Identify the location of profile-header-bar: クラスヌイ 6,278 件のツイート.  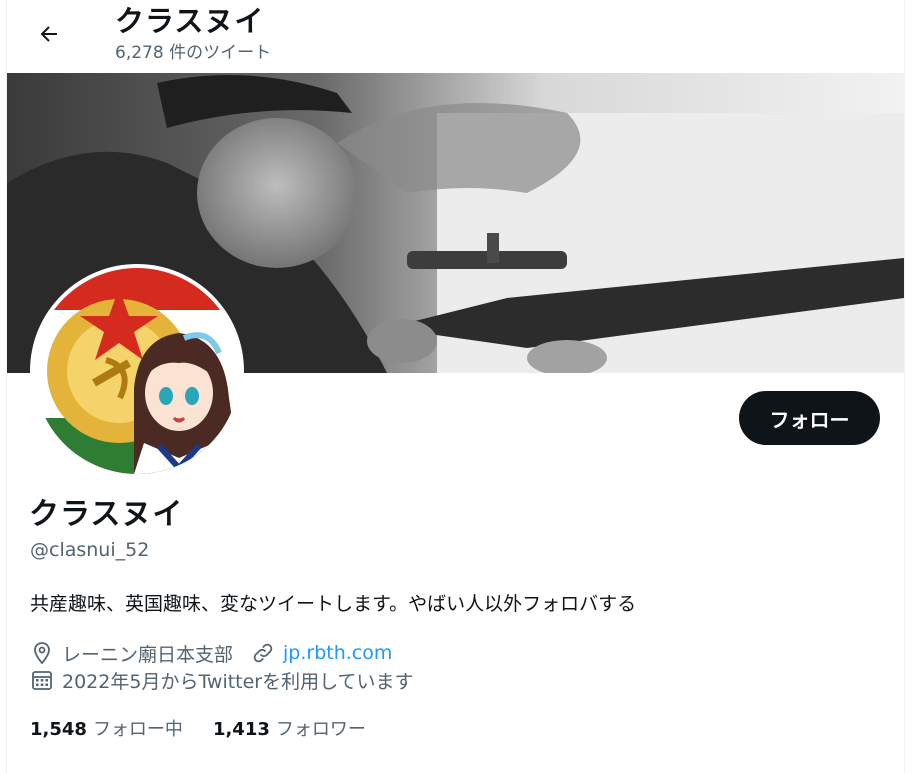
(455, 36).